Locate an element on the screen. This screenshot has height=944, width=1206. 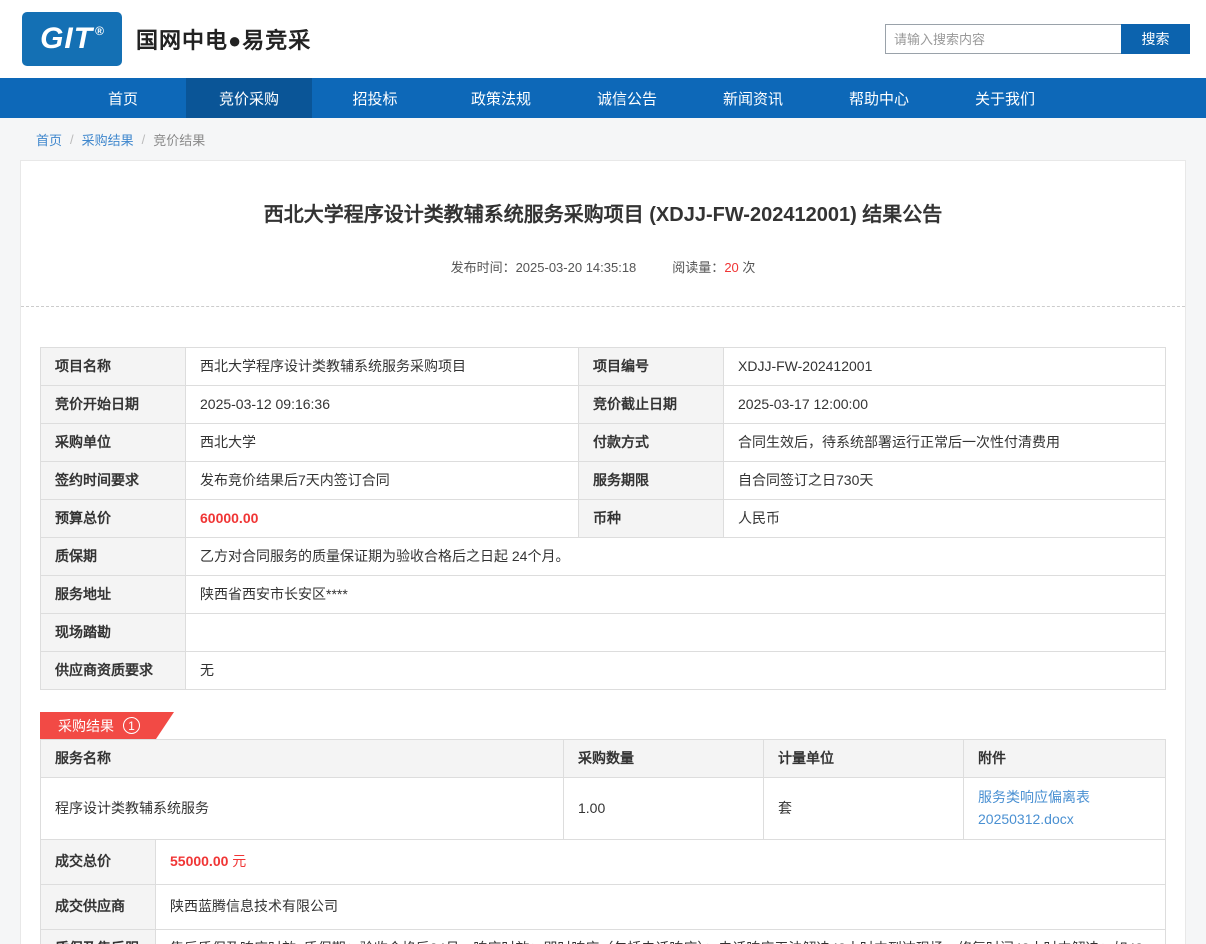
views-count: 20 is located at coordinates (731, 267).